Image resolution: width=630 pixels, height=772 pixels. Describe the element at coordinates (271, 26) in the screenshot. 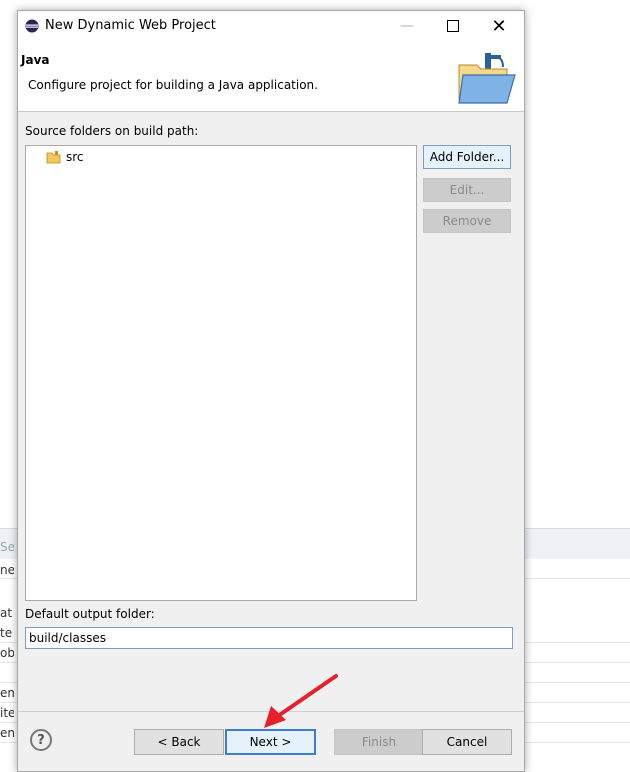

I see `title-bar: New Dynamic Web Project — ✕` at that location.